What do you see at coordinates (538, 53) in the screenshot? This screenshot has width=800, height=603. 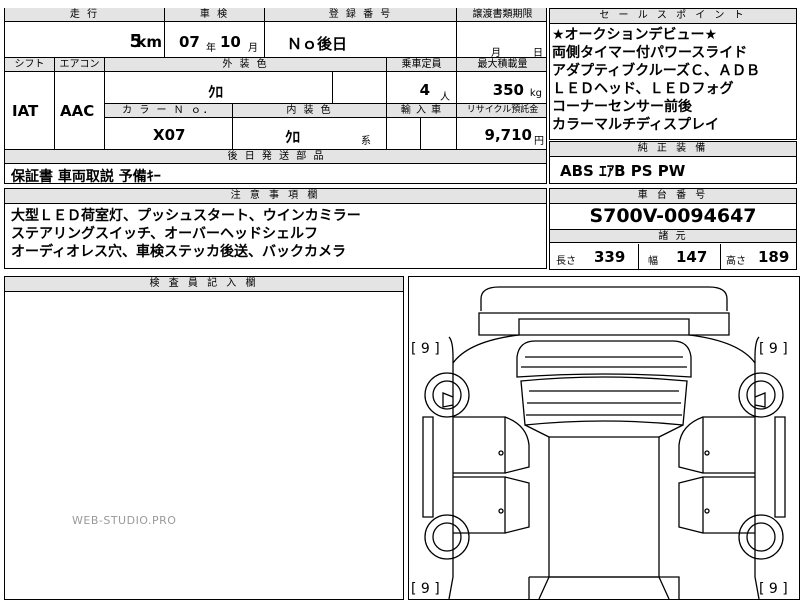 I see `transfer-day-unit: 日` at bounding box center [538, 53].